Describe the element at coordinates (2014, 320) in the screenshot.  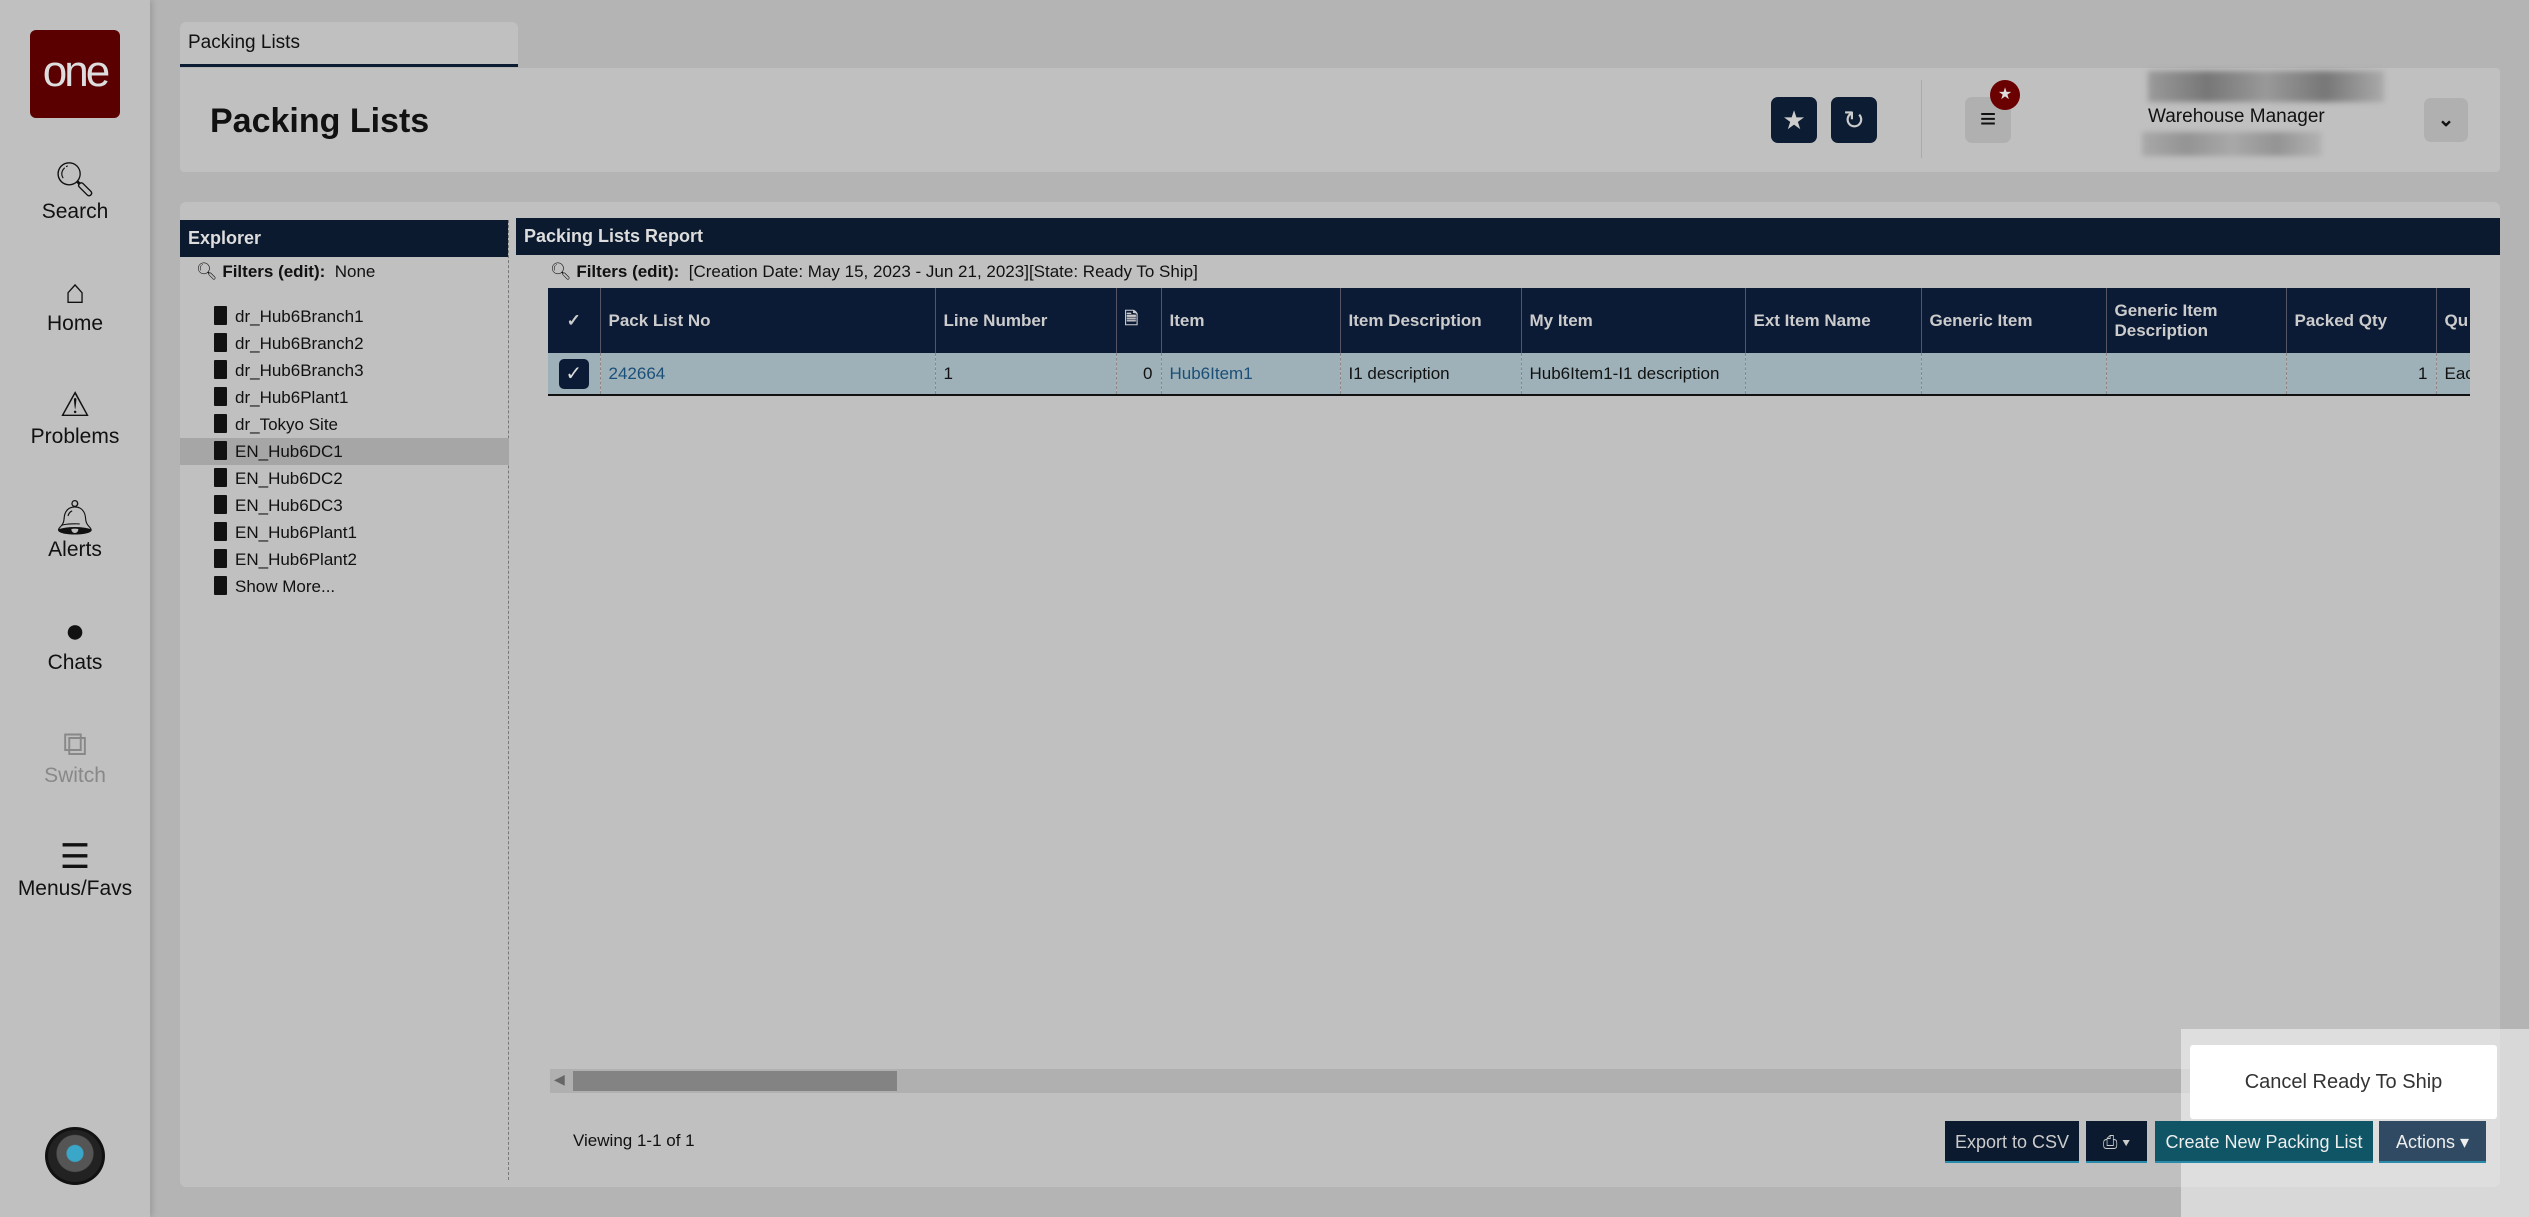
I see `column-header: Generic Item` at that location.